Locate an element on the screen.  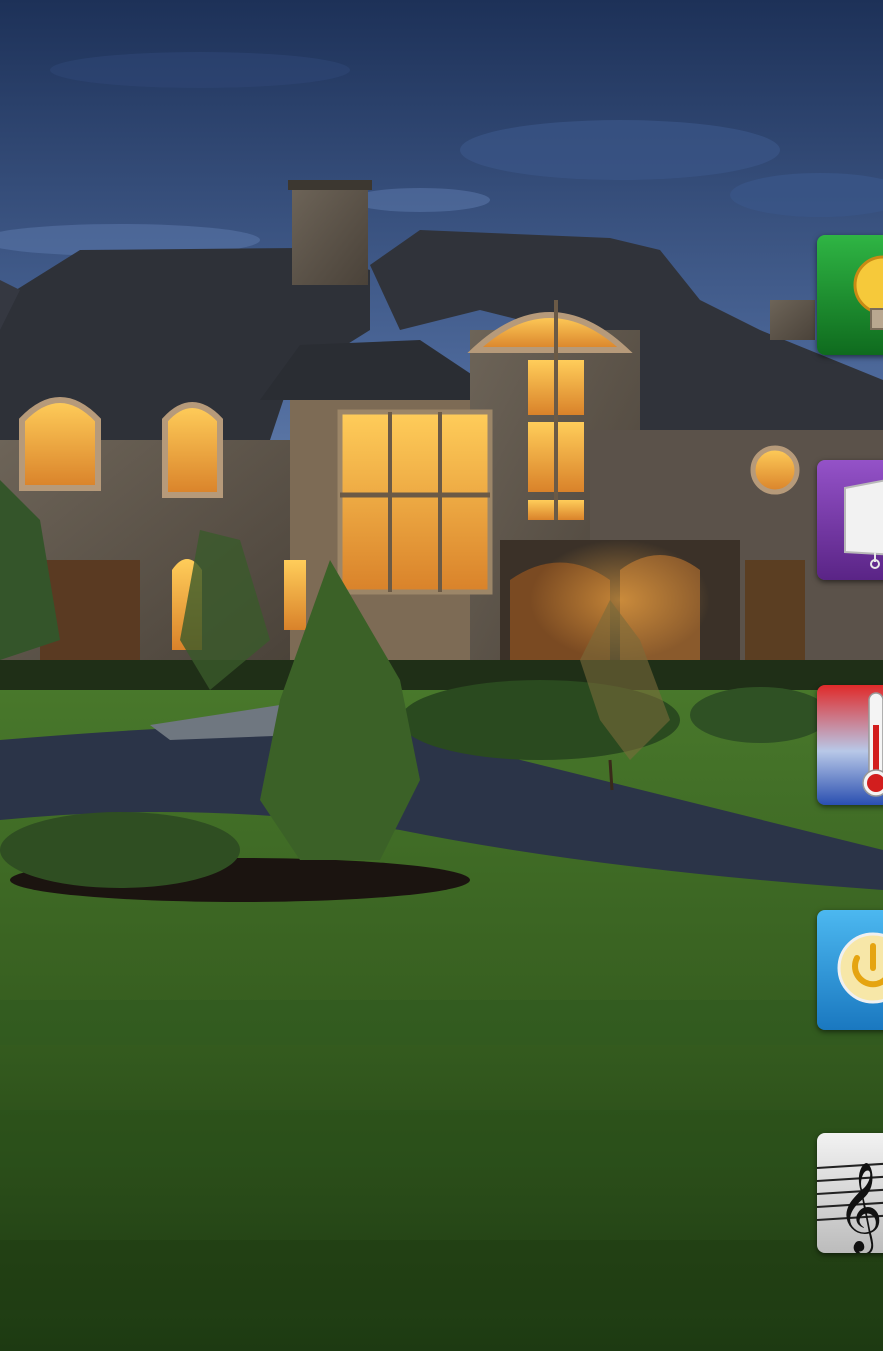
power-tile is located at coordinates (850, 970).